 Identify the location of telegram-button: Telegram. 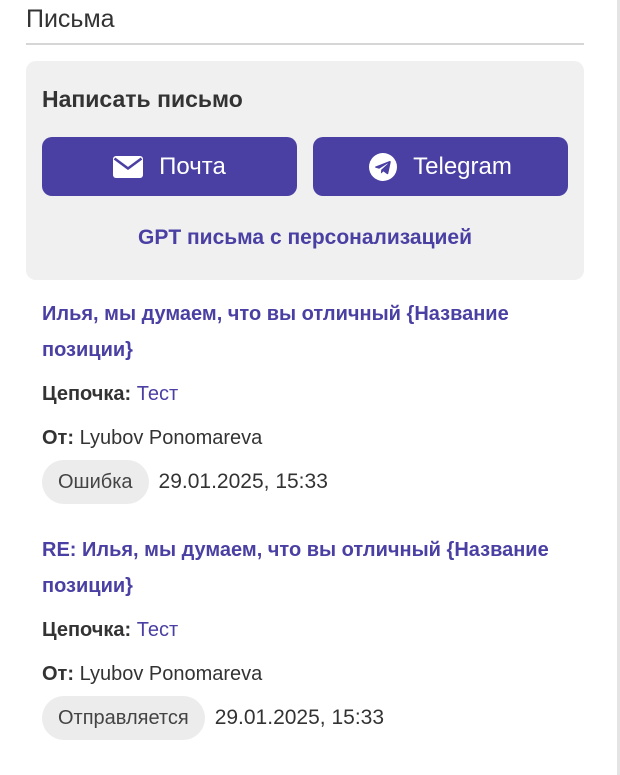
(440, 166).